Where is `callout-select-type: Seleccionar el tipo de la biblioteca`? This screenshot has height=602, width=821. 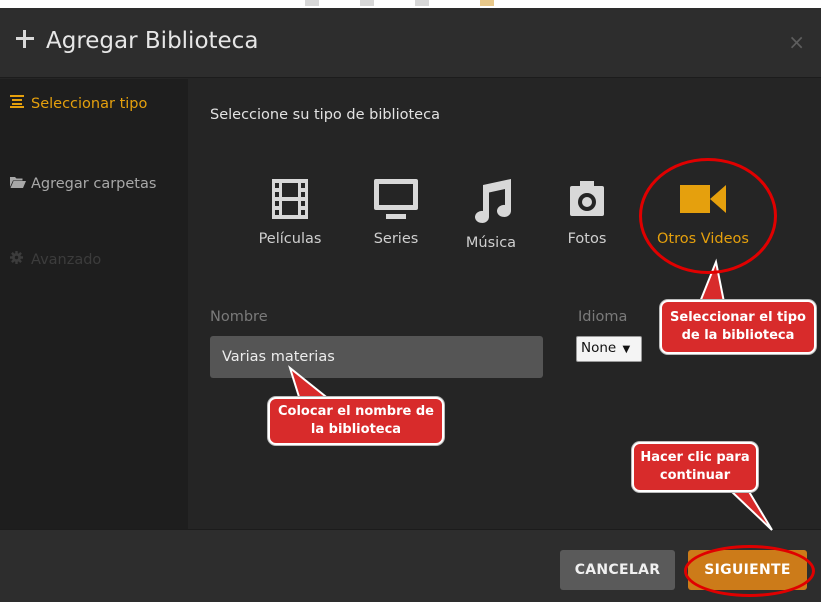
callout-select-type: Seleccionar el tipo de la biblioteca is located at coordinates (738, 327).